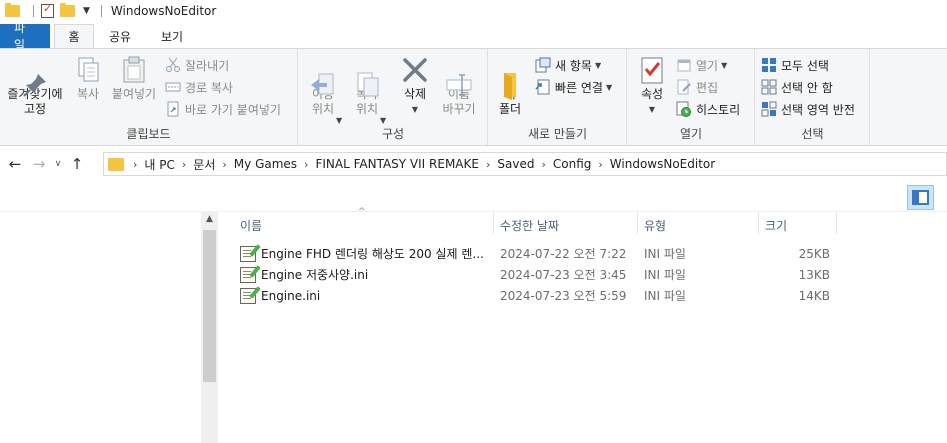 This screenshot has height=443, width=947. Describe the element at coordinates (15, 164) in the screenshot. I see `back-arrow-icon: ←` at that location.